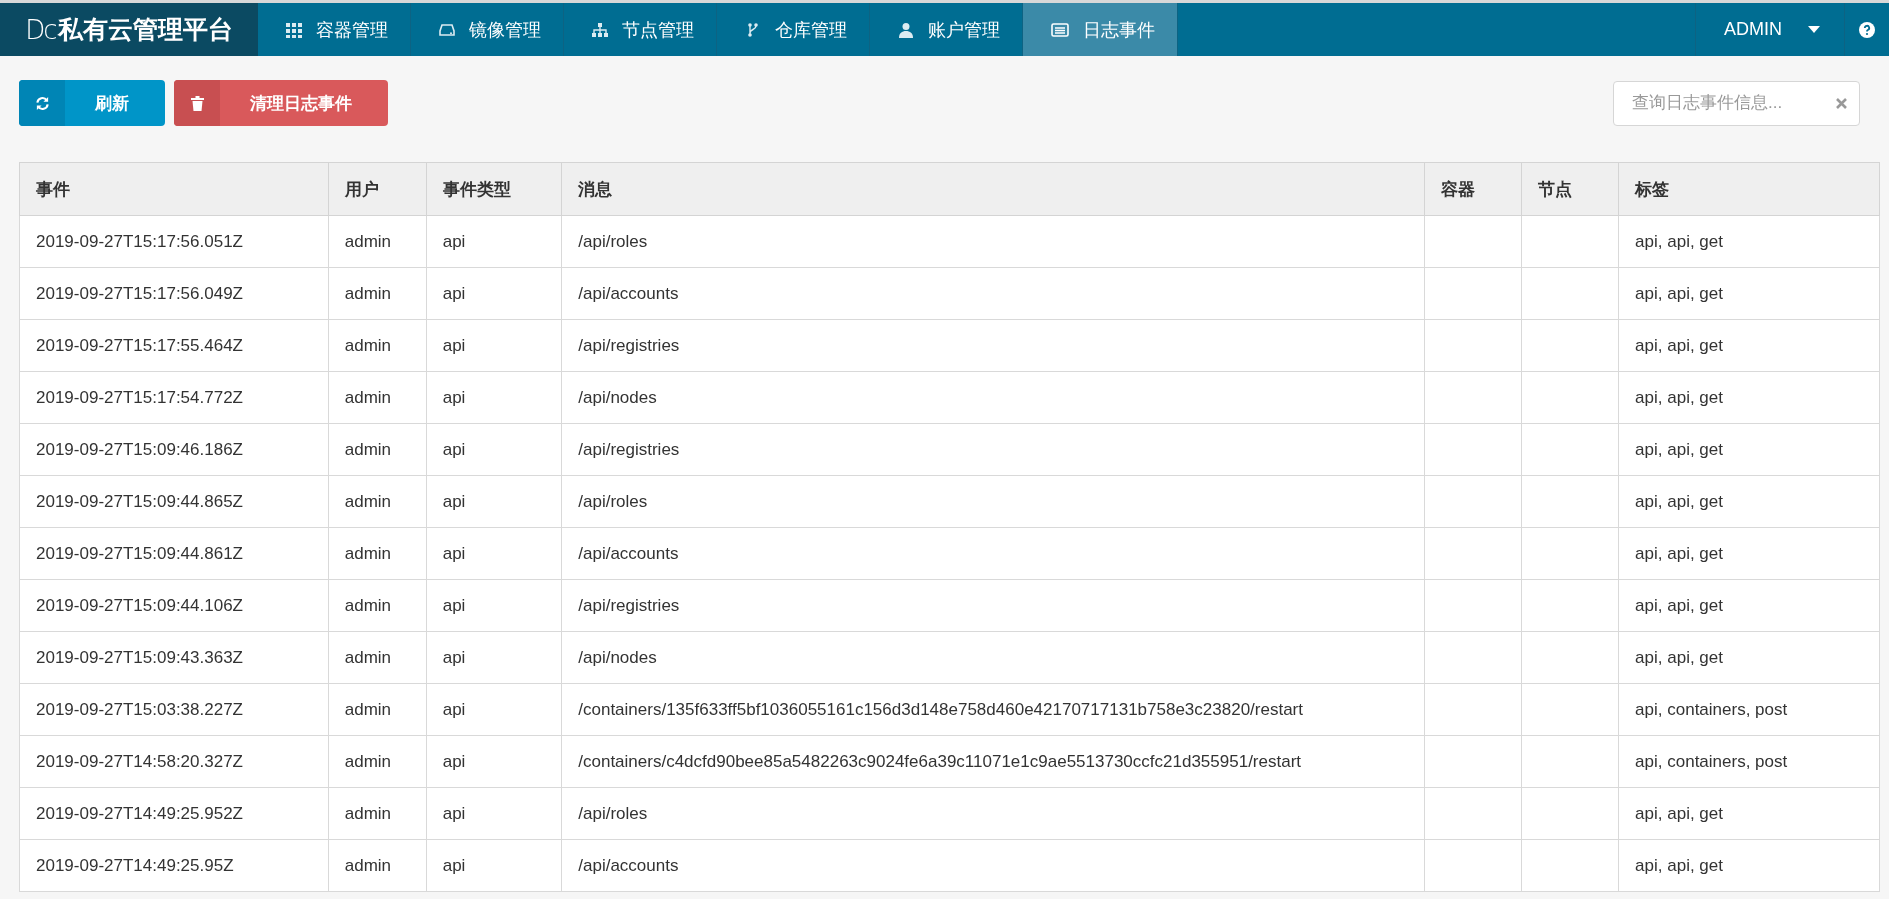 This screenshot has width=1889, height=899. I want to click on table-cell: 2019-09-27T15:09:43.363Z, so click(174, 657).